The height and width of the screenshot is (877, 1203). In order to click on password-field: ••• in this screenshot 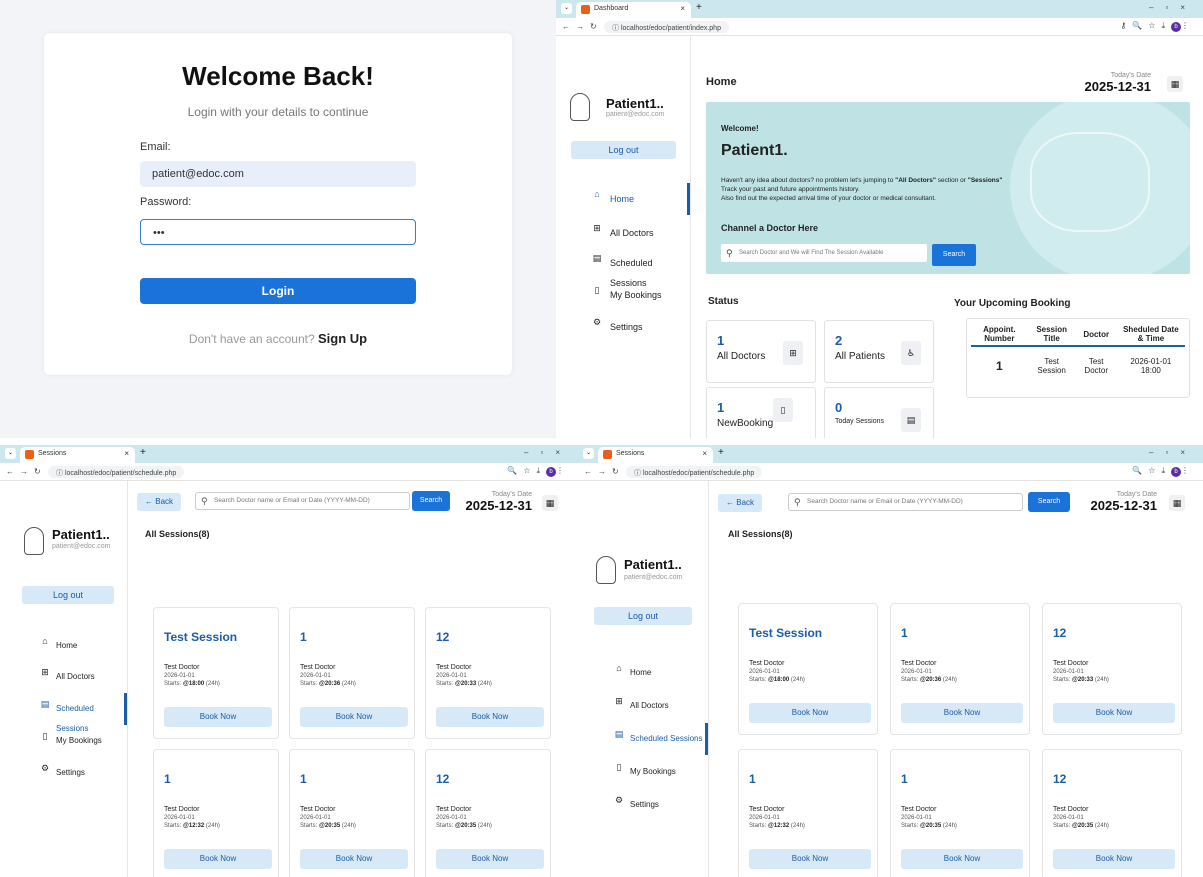, I will do `click(278, 232)`.